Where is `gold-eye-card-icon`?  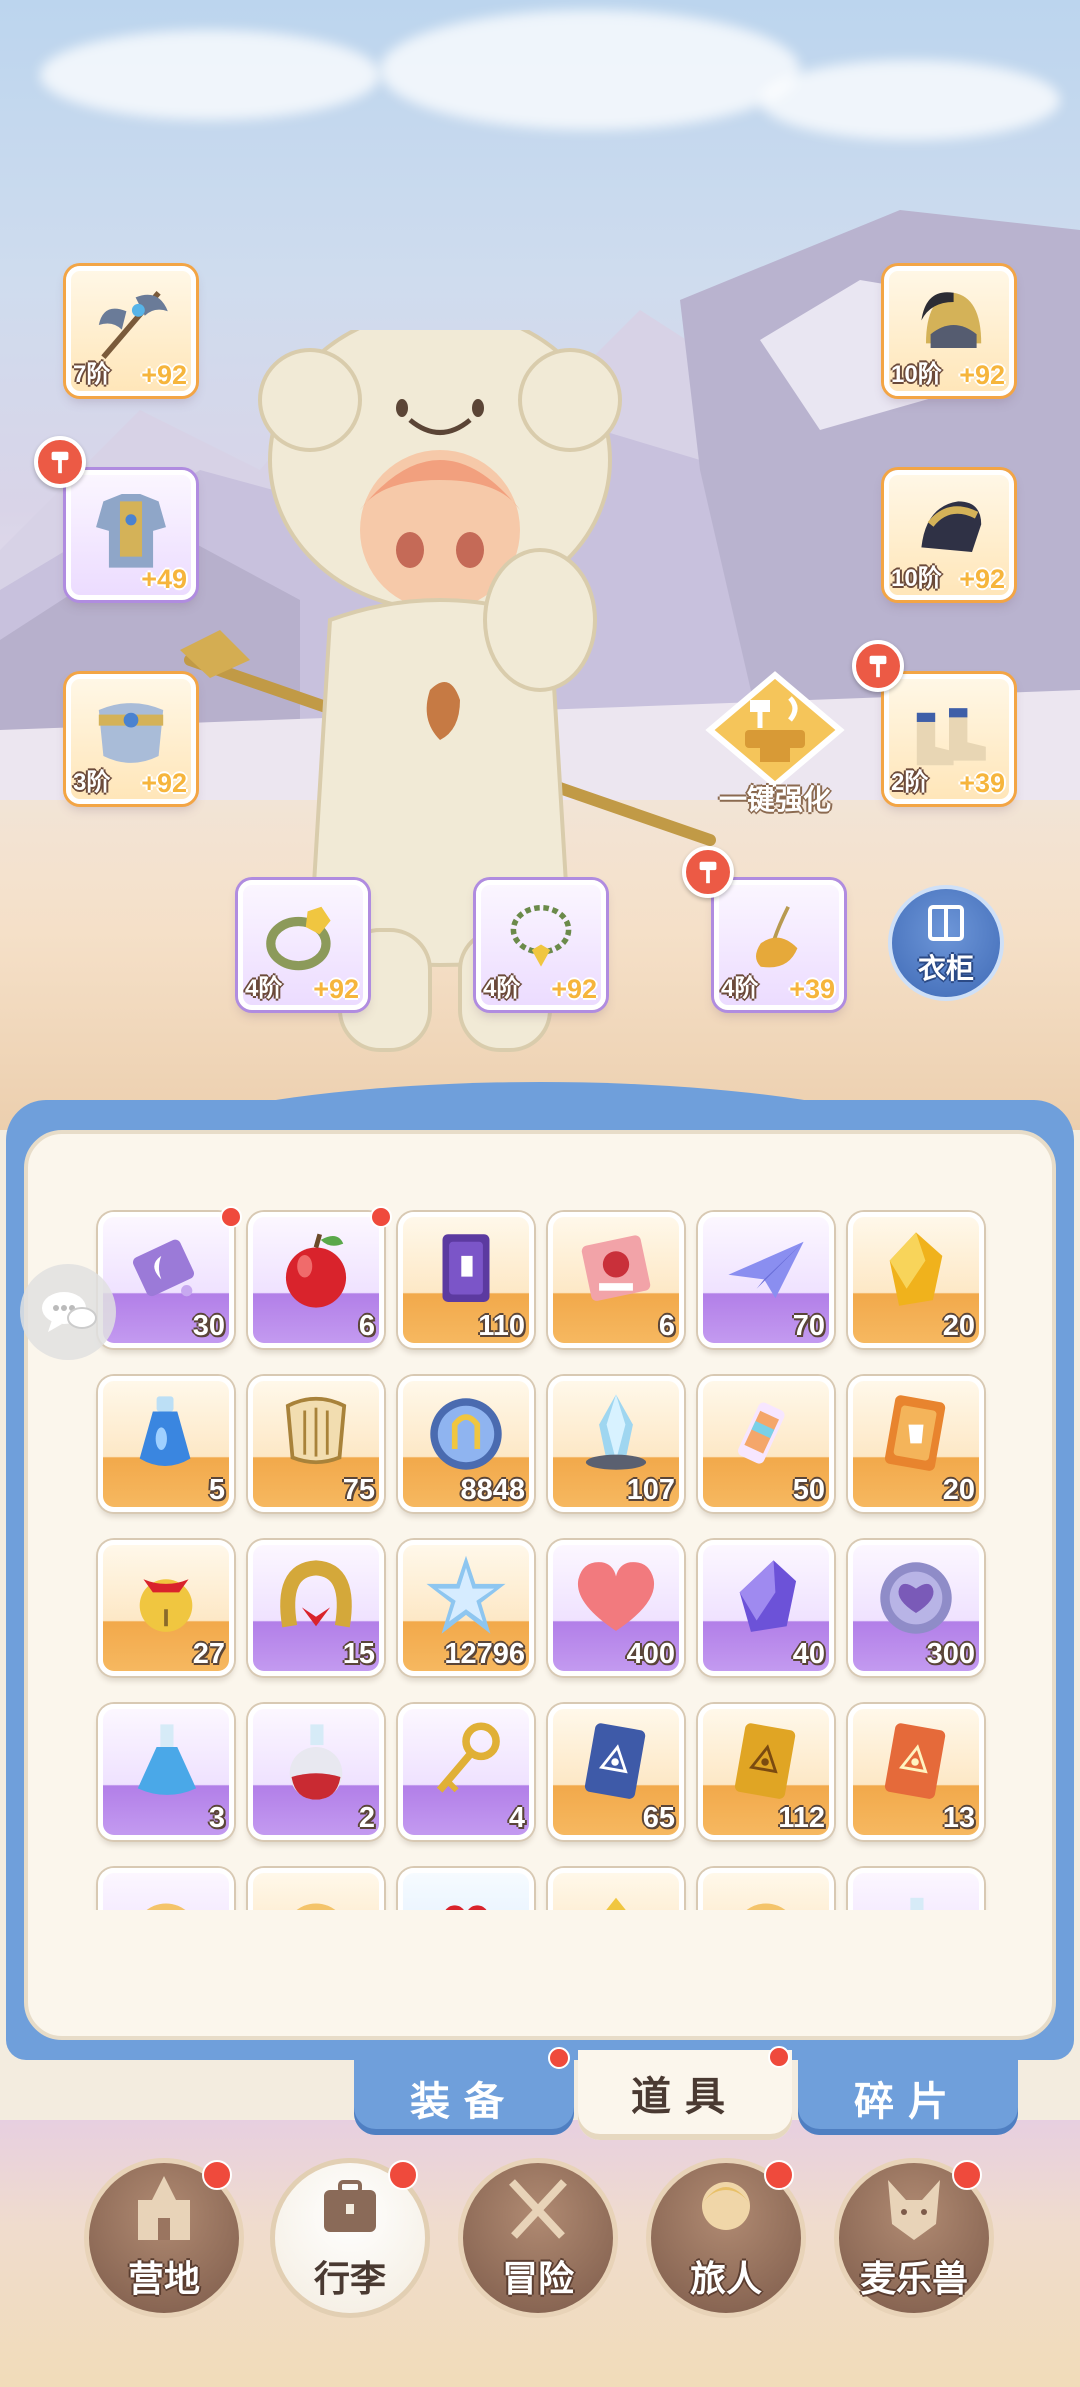
gold-eye-card-icon is located at coordinates (765, 1761).